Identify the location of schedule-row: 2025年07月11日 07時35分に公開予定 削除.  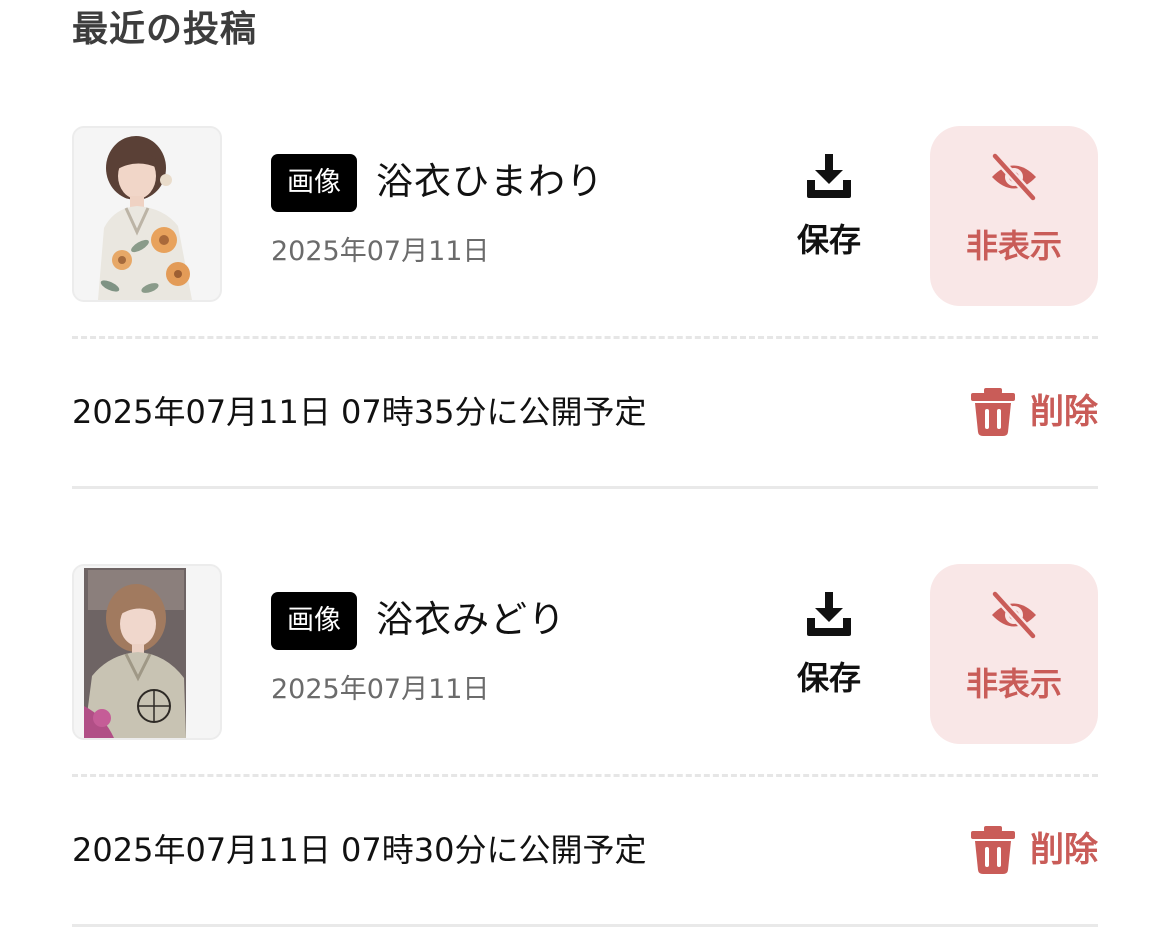
(585, 412).